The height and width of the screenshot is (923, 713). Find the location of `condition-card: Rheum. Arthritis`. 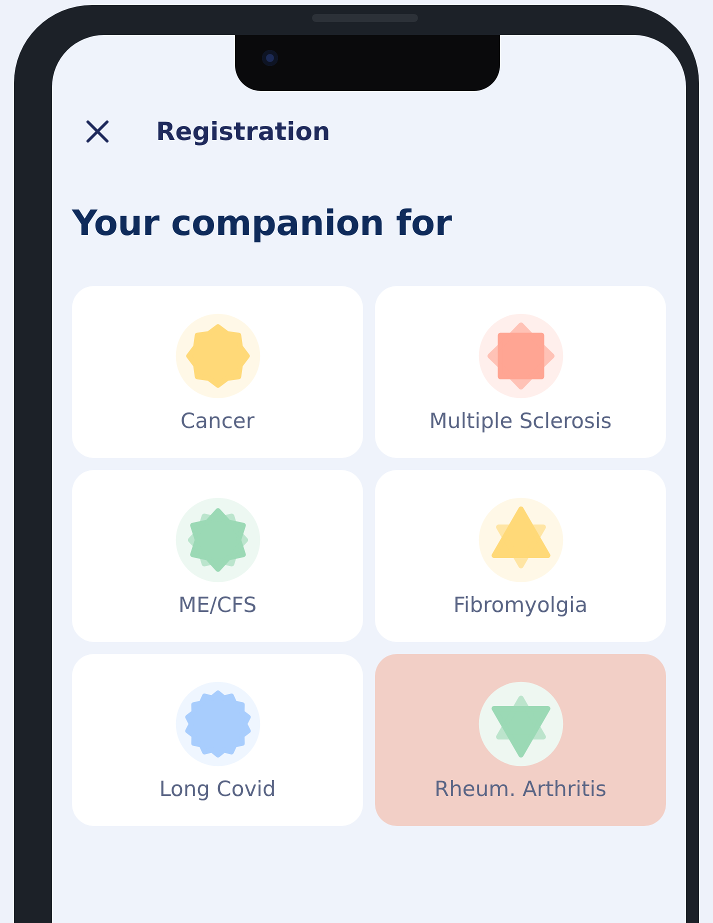

condition-card: Rheum. Arthritis is located at coordinates (520, 740).